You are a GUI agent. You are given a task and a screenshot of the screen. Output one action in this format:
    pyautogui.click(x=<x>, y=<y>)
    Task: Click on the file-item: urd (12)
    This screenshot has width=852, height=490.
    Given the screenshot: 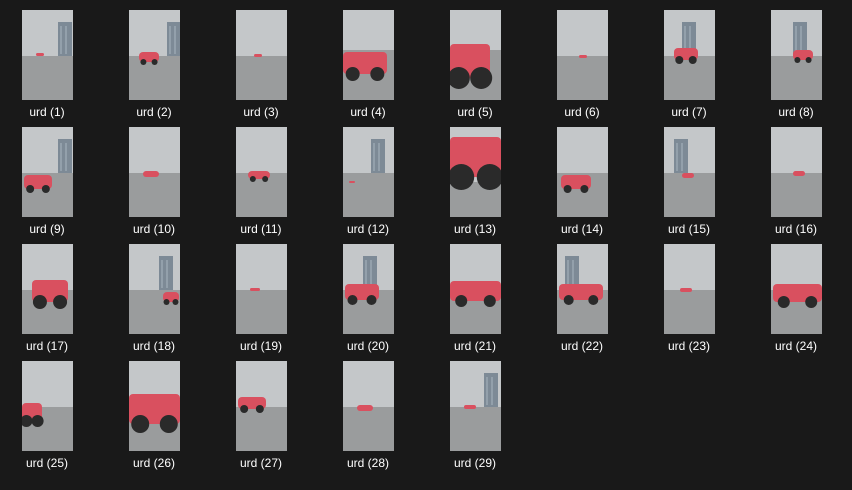 What is the action you would take?
    pyautogui.click(x=368, y=184)
    